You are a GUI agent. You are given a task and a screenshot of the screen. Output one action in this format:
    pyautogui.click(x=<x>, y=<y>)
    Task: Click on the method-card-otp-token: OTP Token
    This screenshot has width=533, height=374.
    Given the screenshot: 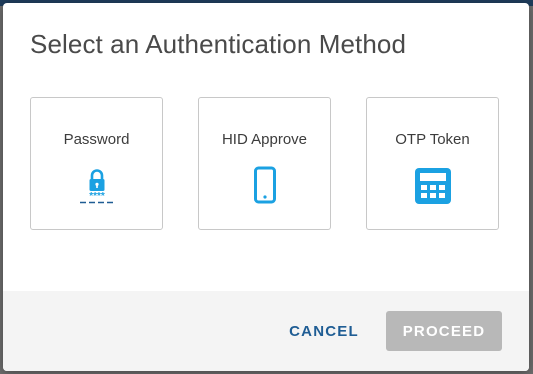 What is the action you would take?
    pyautogui.click(x=432, y=163)
    